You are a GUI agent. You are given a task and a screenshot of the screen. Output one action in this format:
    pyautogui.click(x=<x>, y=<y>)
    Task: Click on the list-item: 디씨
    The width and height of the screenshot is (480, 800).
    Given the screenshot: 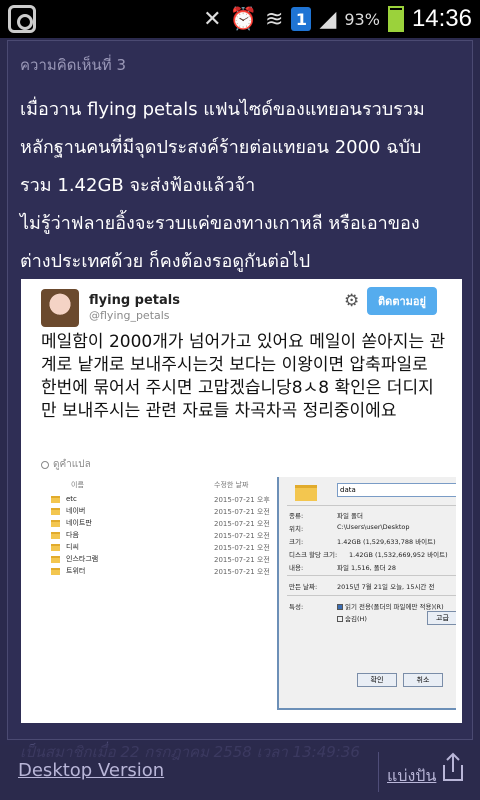 What is the action you would take?
    pyautogui.click(x=65, y=547)
    